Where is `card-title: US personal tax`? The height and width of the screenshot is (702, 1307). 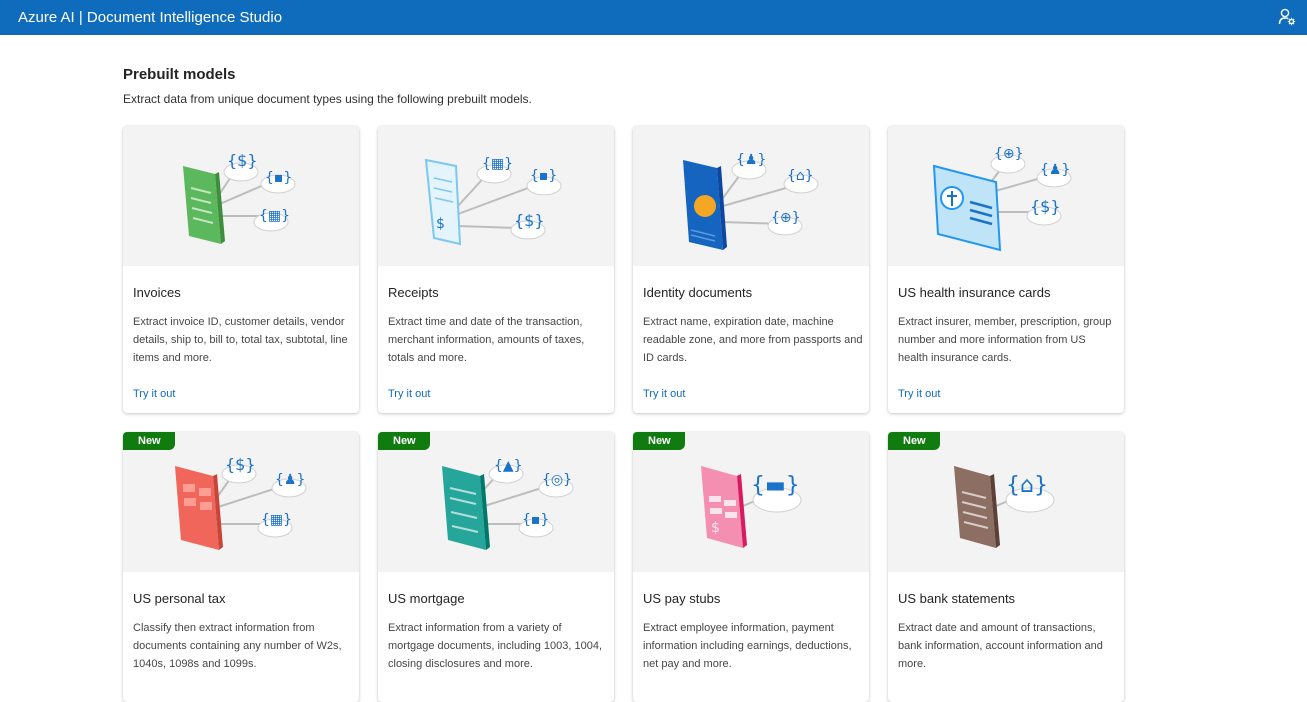 card-title: US personal tax is located at coordinates (179, 598).